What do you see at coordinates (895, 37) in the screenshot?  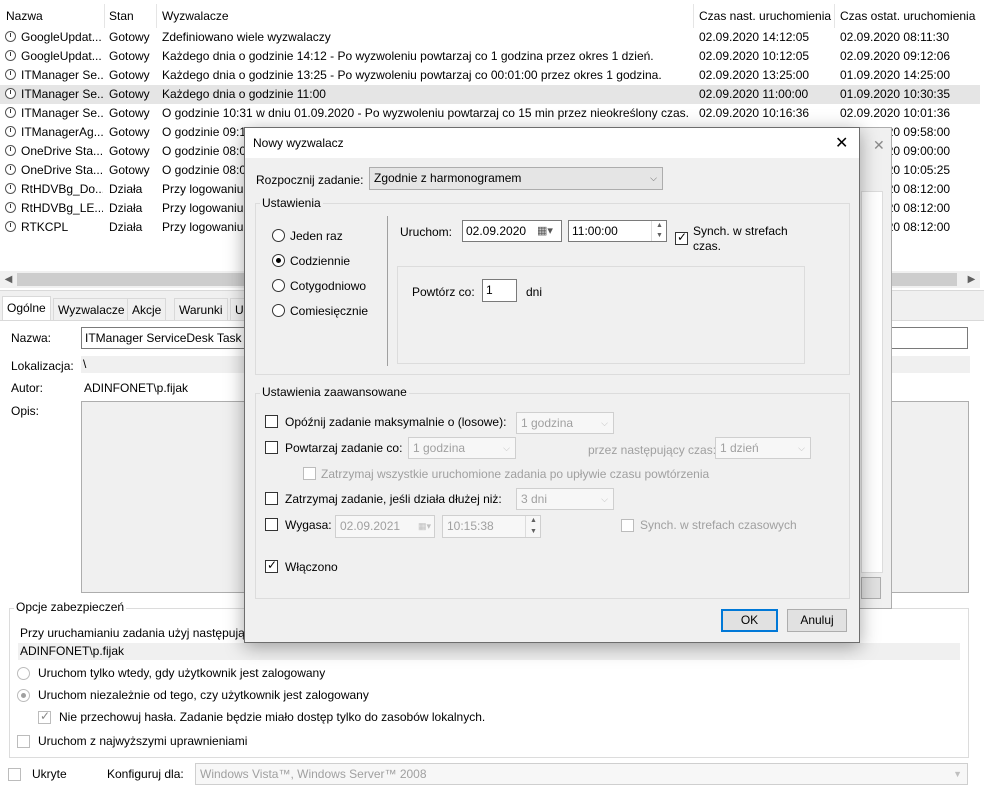 I see `task-last-cell: 02.09.2020 08:11:30` at bounding box center [895, 37].